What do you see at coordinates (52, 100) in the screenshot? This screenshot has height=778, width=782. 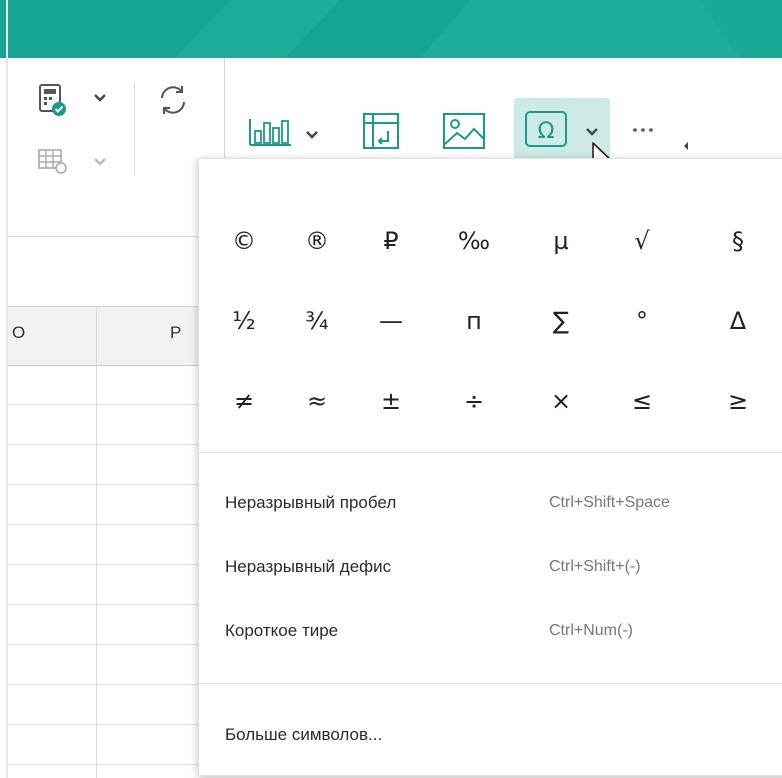 I see `calculator-check-icon` at bounding box center [52, 100].